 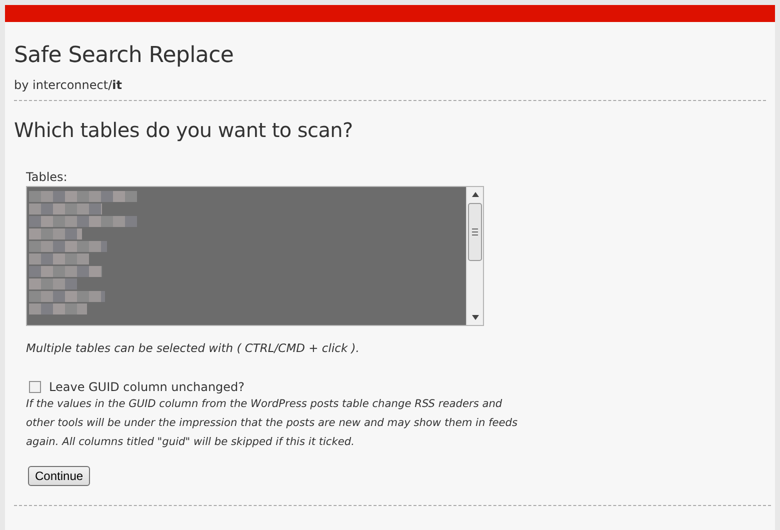 What do you see at coordinates (183, 130) in the screenshot?
I see `section-heading: Which tables do you want to scan?` at bounding box center [183, 130].